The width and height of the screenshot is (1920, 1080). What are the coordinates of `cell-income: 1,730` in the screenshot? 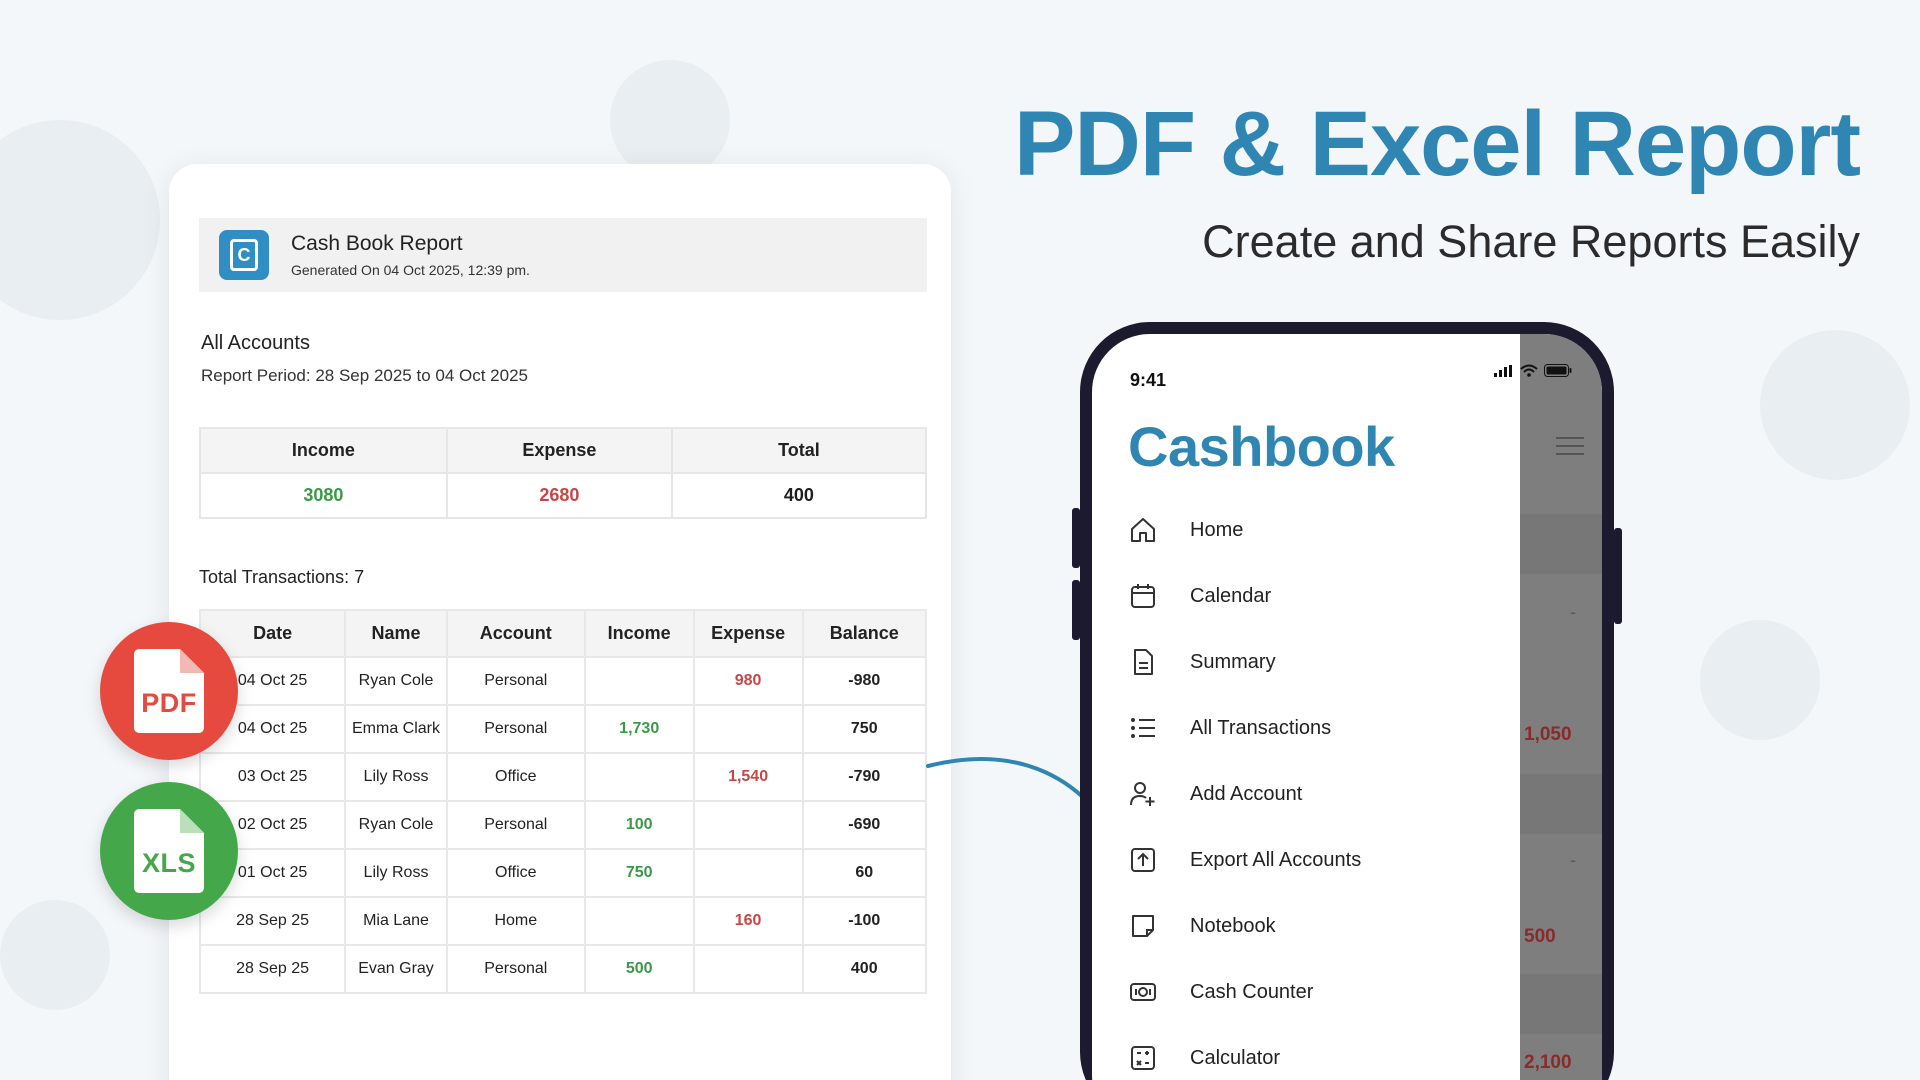 It's located at (639, 729).